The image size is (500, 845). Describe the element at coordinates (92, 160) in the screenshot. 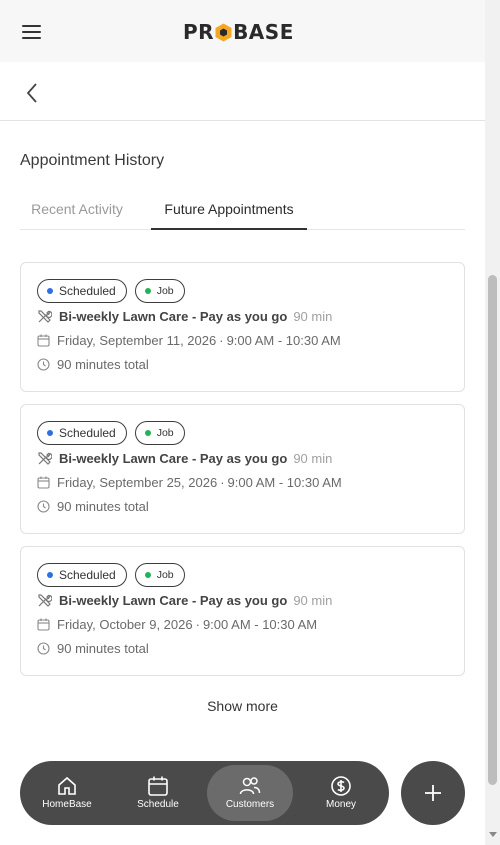

I see `appointment-history-title: Appointment History` at that location.